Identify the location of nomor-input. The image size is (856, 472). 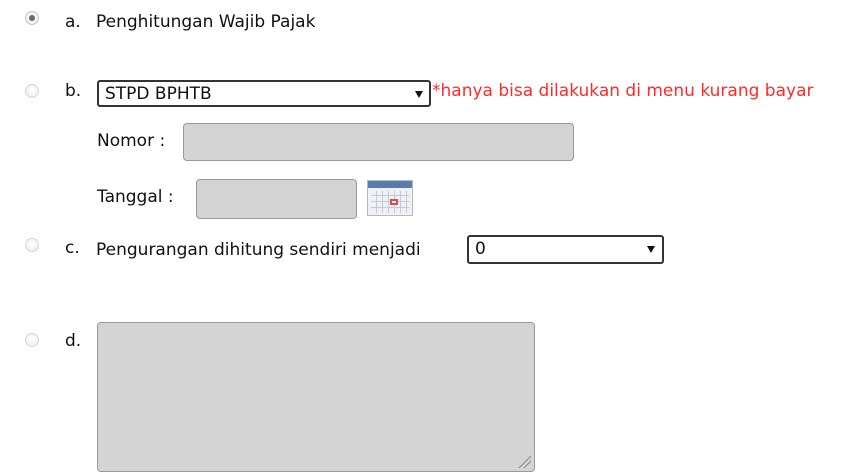
(378, 142).